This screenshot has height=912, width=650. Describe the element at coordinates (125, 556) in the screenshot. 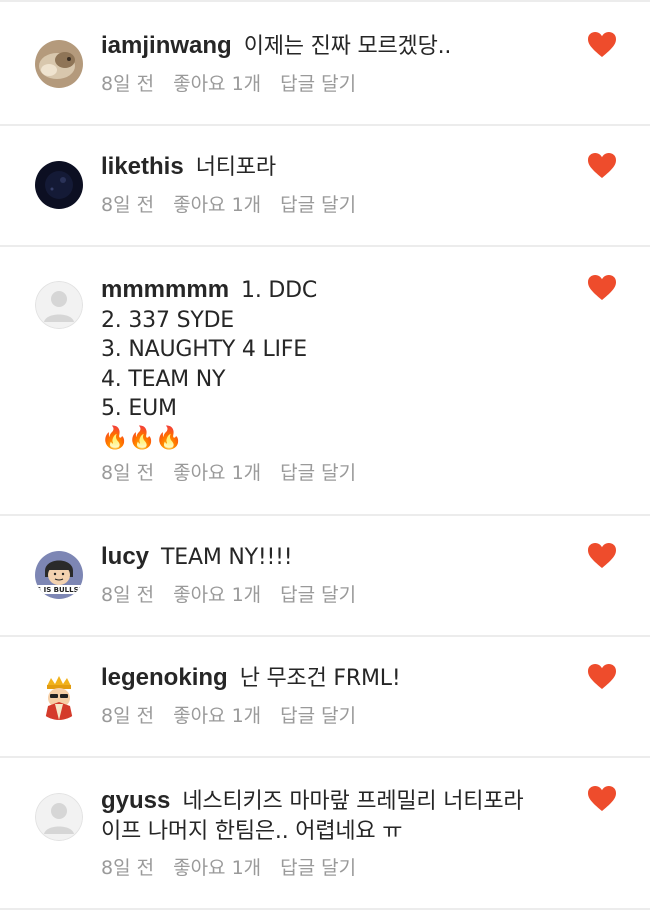

I see `username: lucy` at that location.